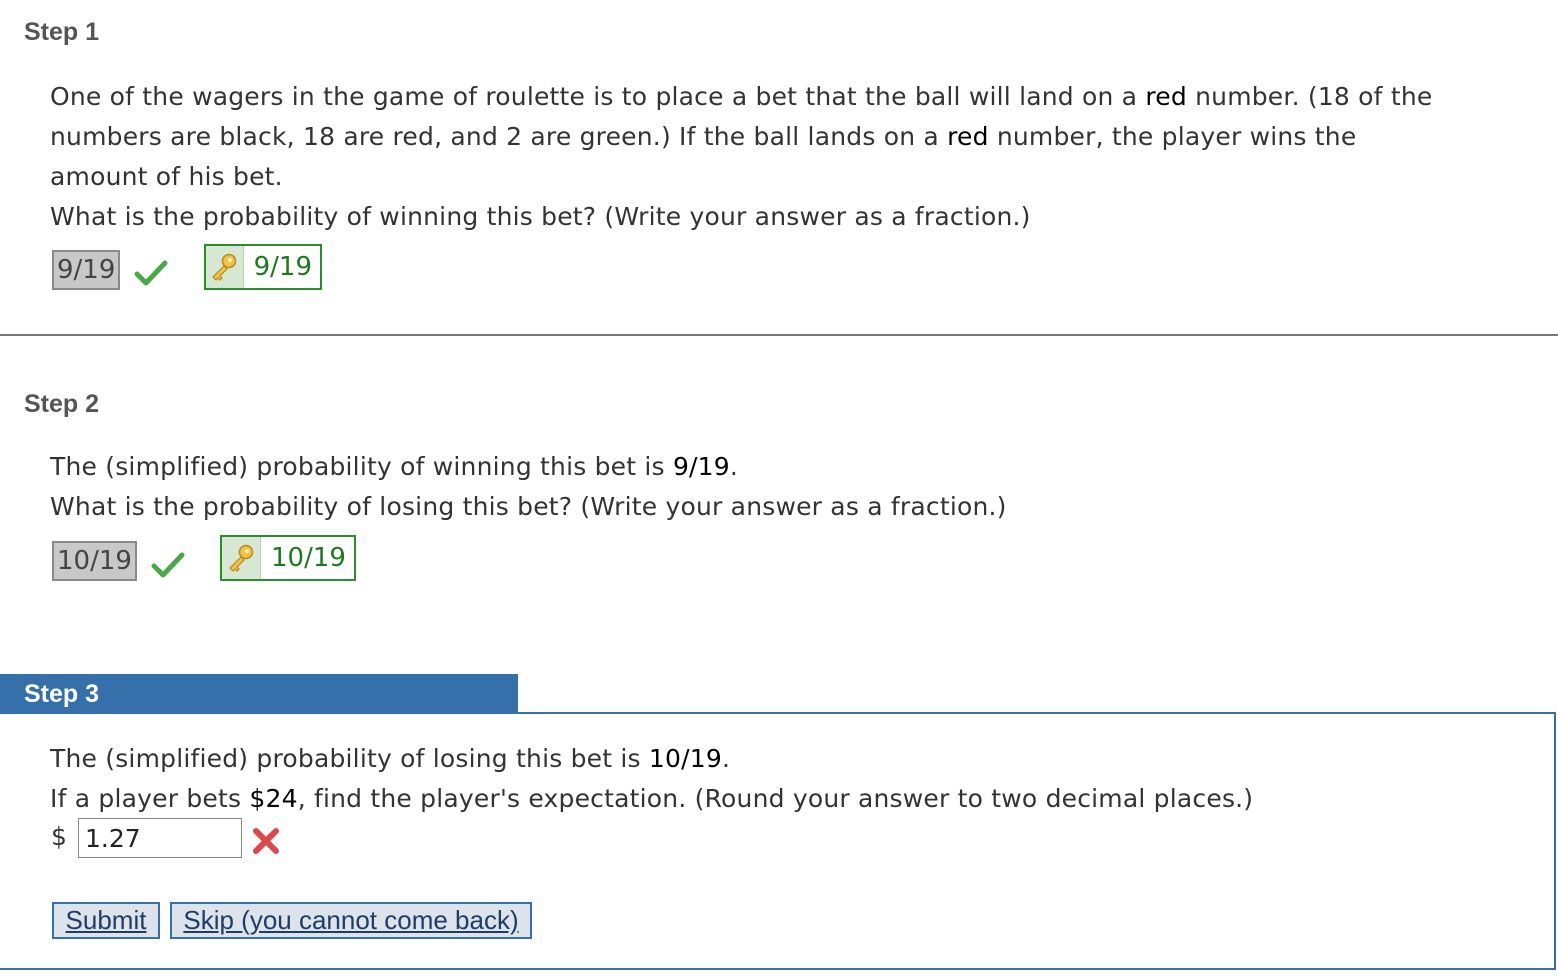 The image size is (1558, 976). I want to click on step2-submitted-answer: 10/19, so click(94, 561).